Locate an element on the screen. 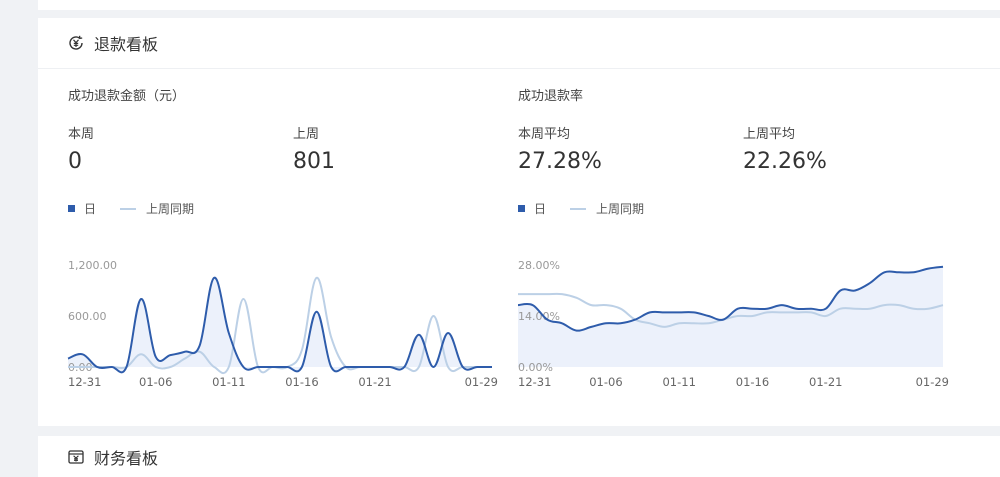 The height and width of the screenshot is (477, 1000). y-tick-label: 1,200.00 is located at coordinates (92, 265).